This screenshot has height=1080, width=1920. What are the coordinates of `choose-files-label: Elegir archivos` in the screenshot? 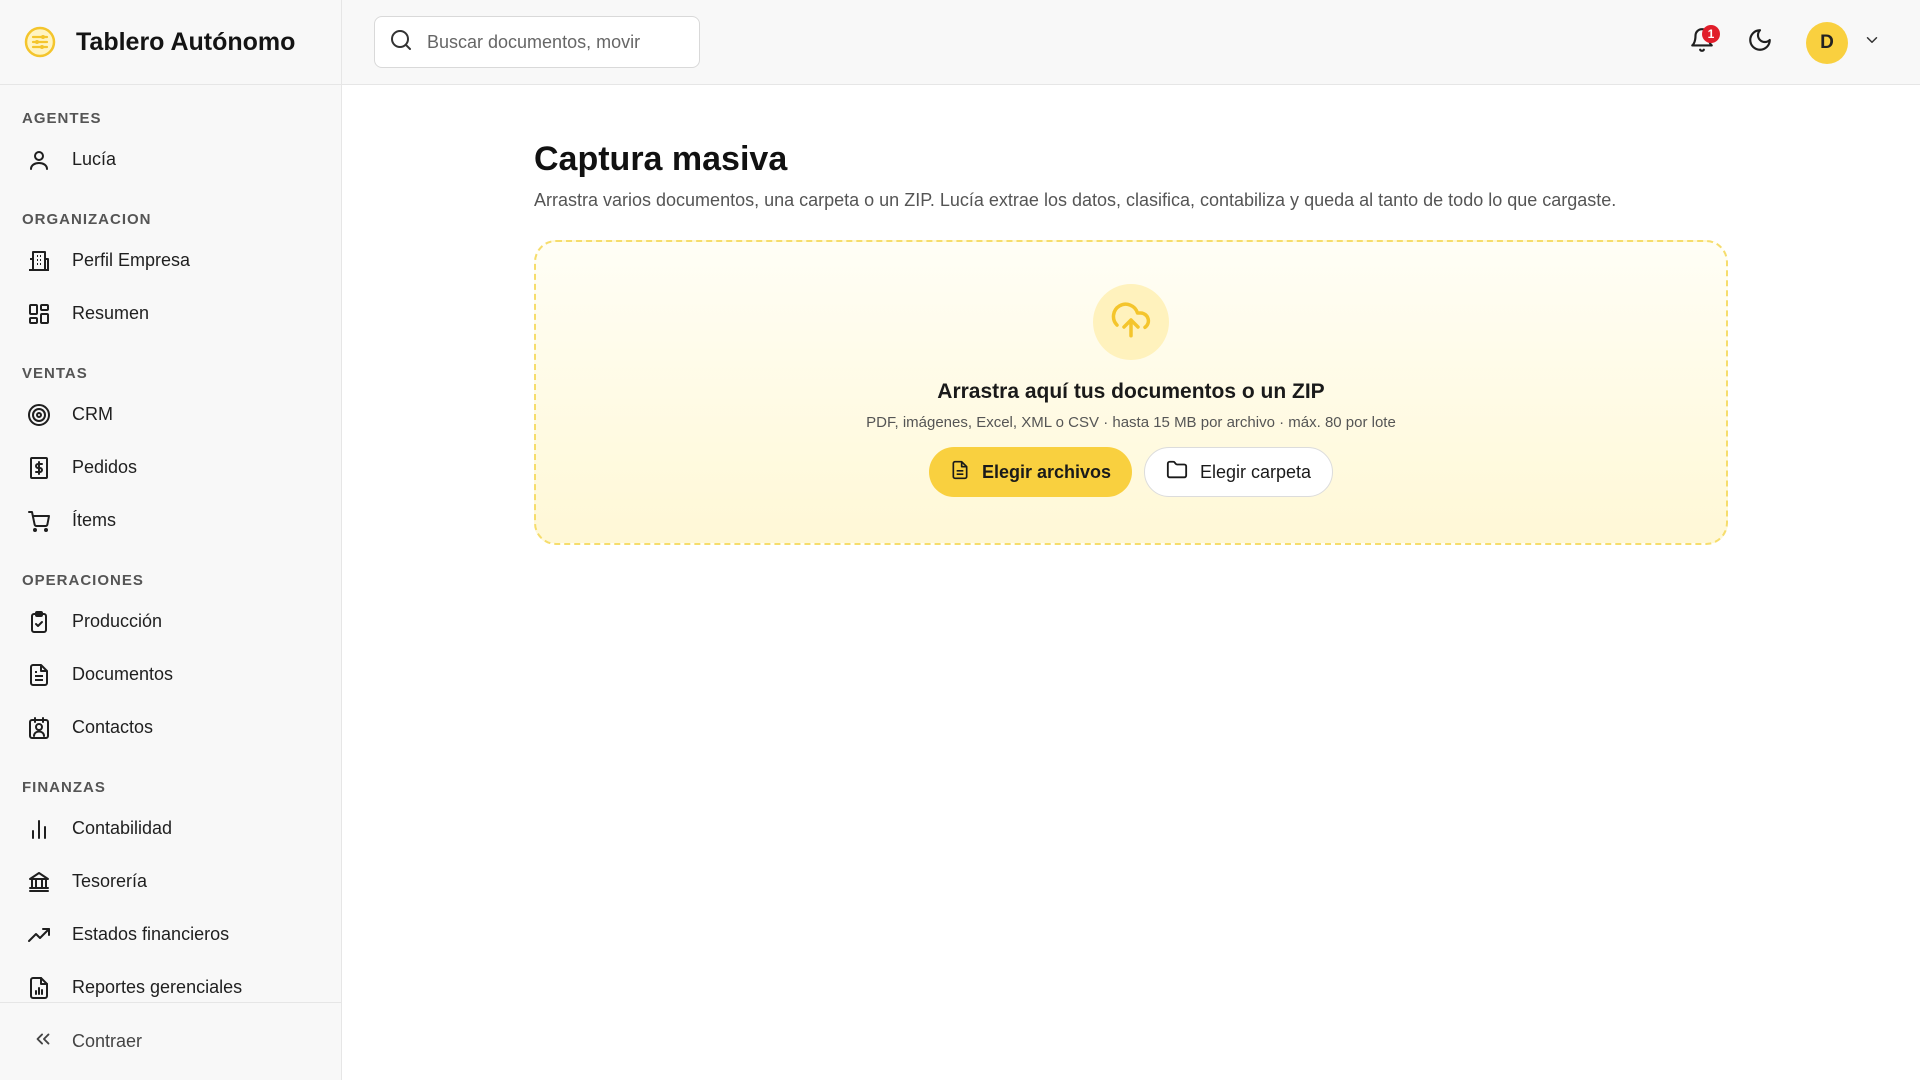 It's located at (1046, 471).